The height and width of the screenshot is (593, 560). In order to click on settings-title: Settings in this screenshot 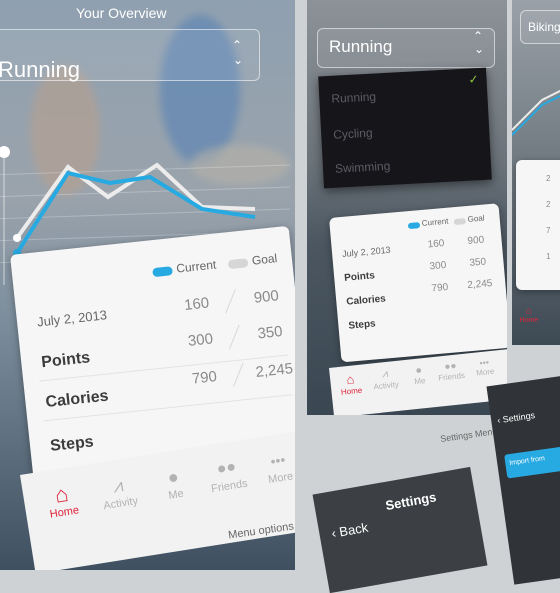, I will do `click(411, 501)`.